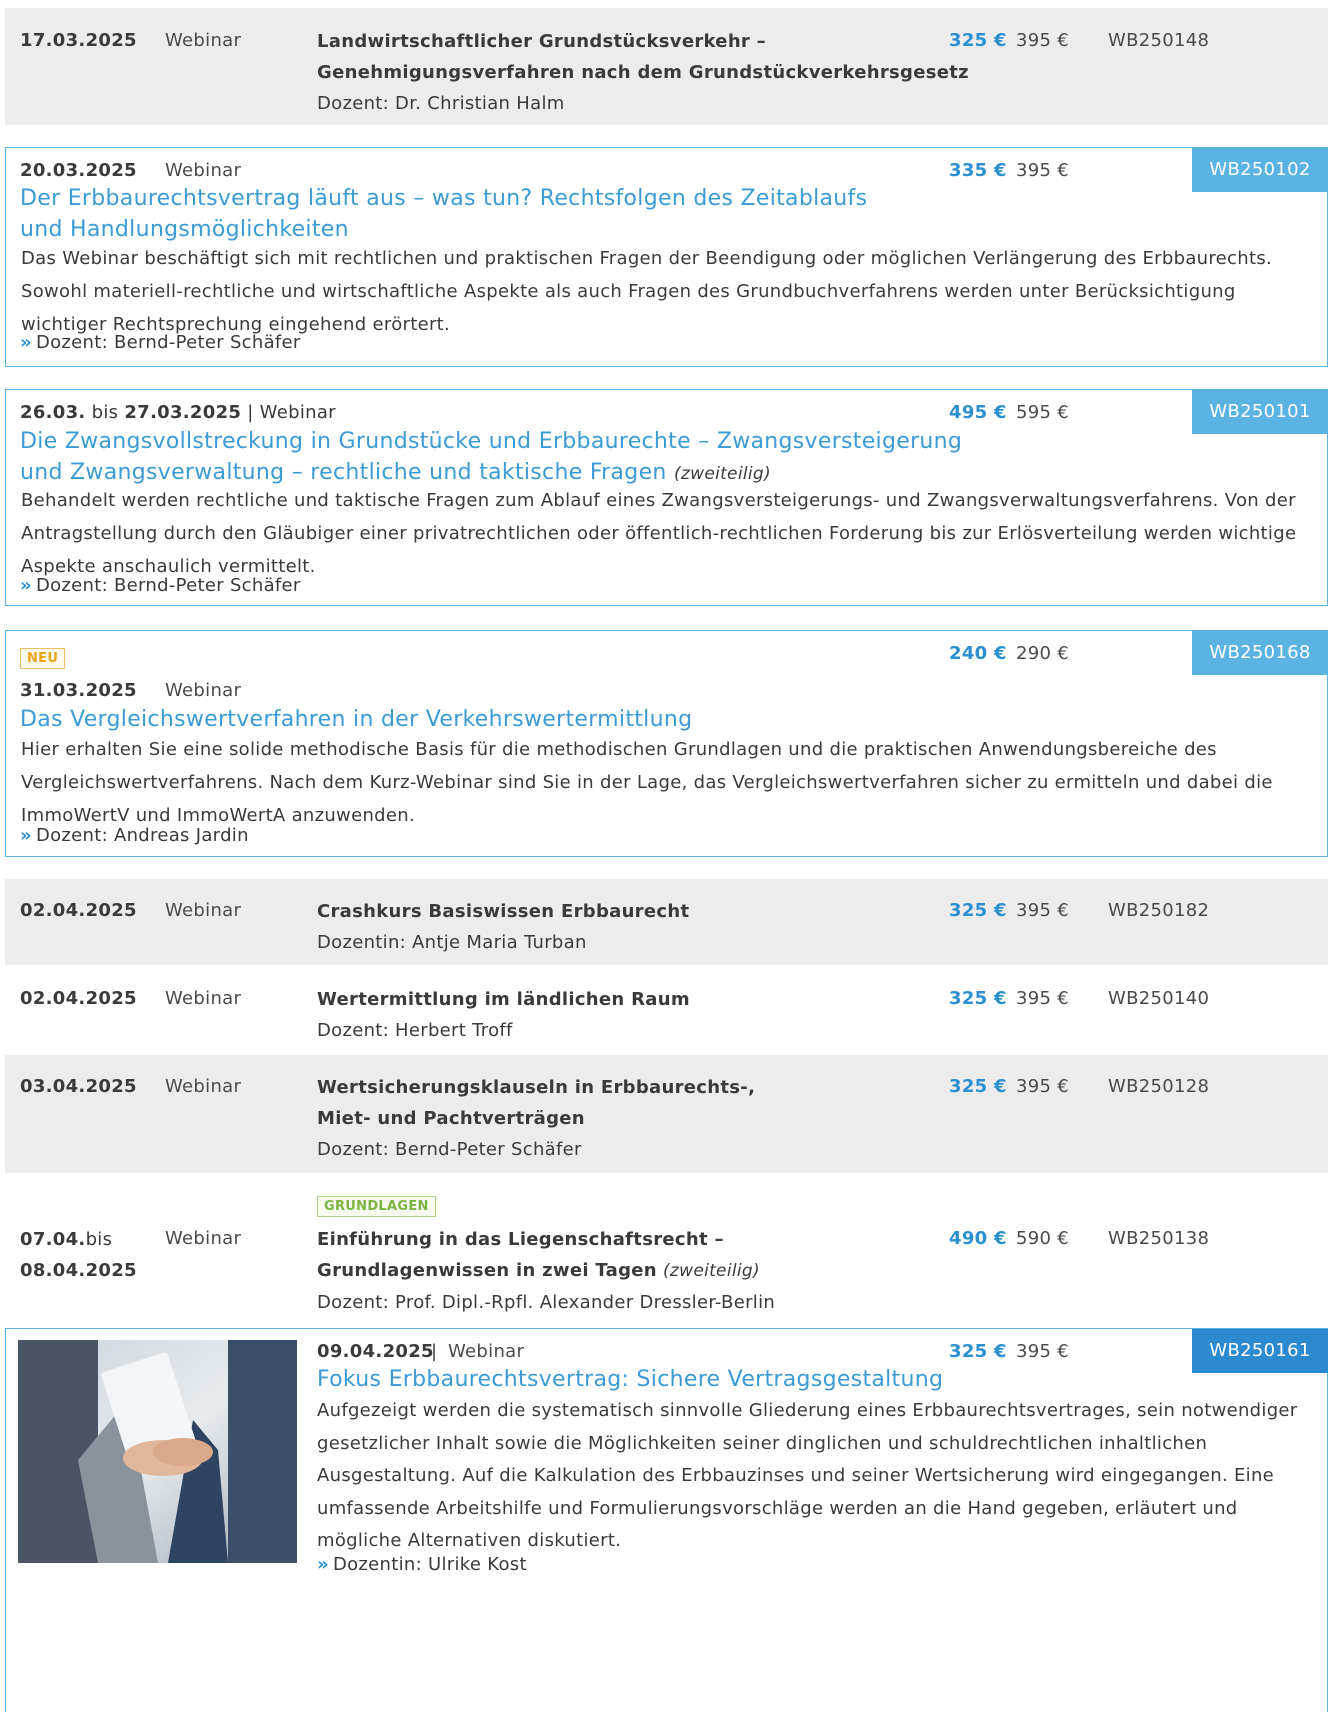 The image size is (1328, 1712). I want to click on course-lecturer: » Dozent: Andreas Jardin, so click(134, 835).